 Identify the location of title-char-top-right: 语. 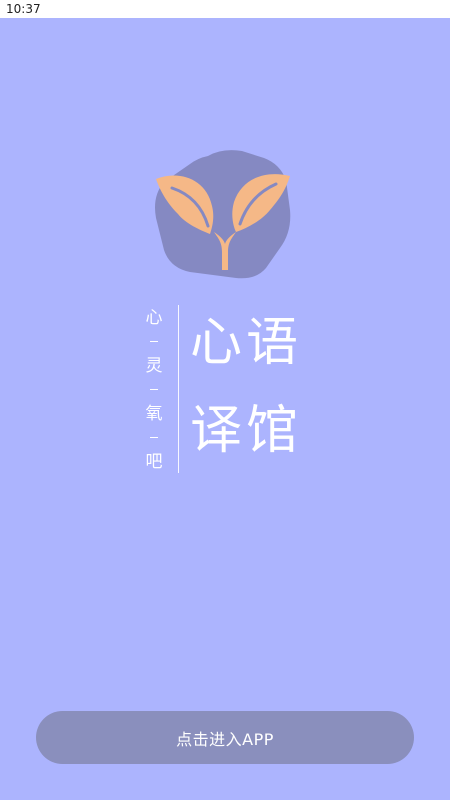
(272, 343).